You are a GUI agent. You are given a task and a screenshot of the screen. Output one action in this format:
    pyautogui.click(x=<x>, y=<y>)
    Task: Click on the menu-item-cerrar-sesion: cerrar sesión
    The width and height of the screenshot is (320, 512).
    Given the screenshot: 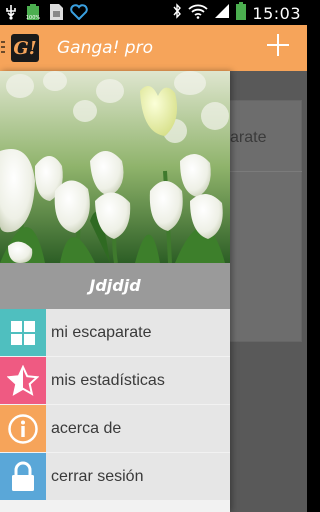 What is the action you would take?
    pyautogui.click(x=115, y=476)
    